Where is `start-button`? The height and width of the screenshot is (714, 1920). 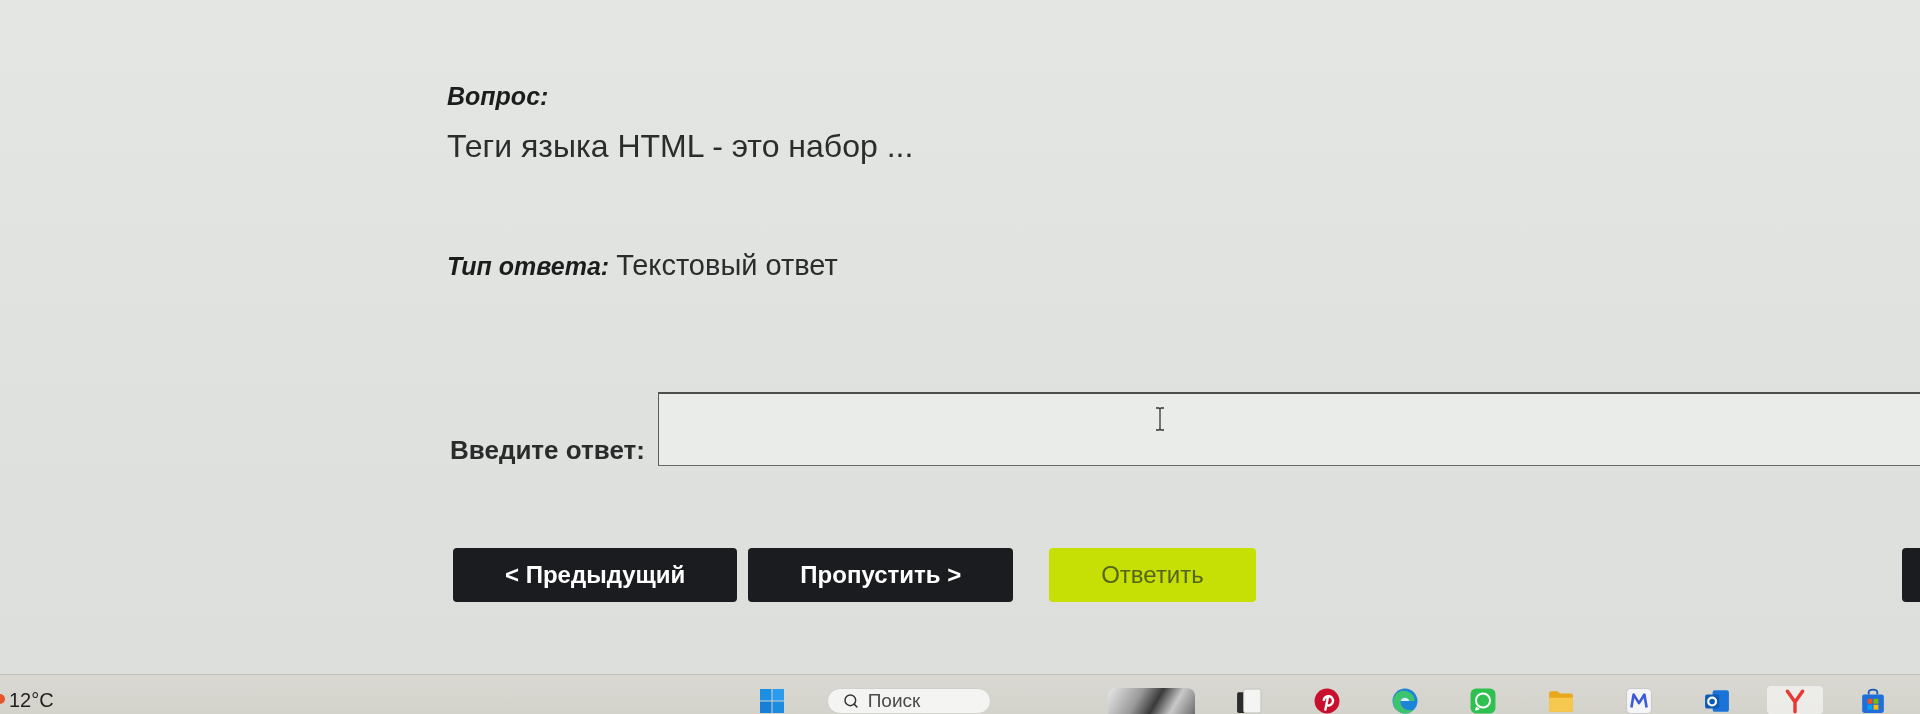
start-button is located at coordinates (771, 701).